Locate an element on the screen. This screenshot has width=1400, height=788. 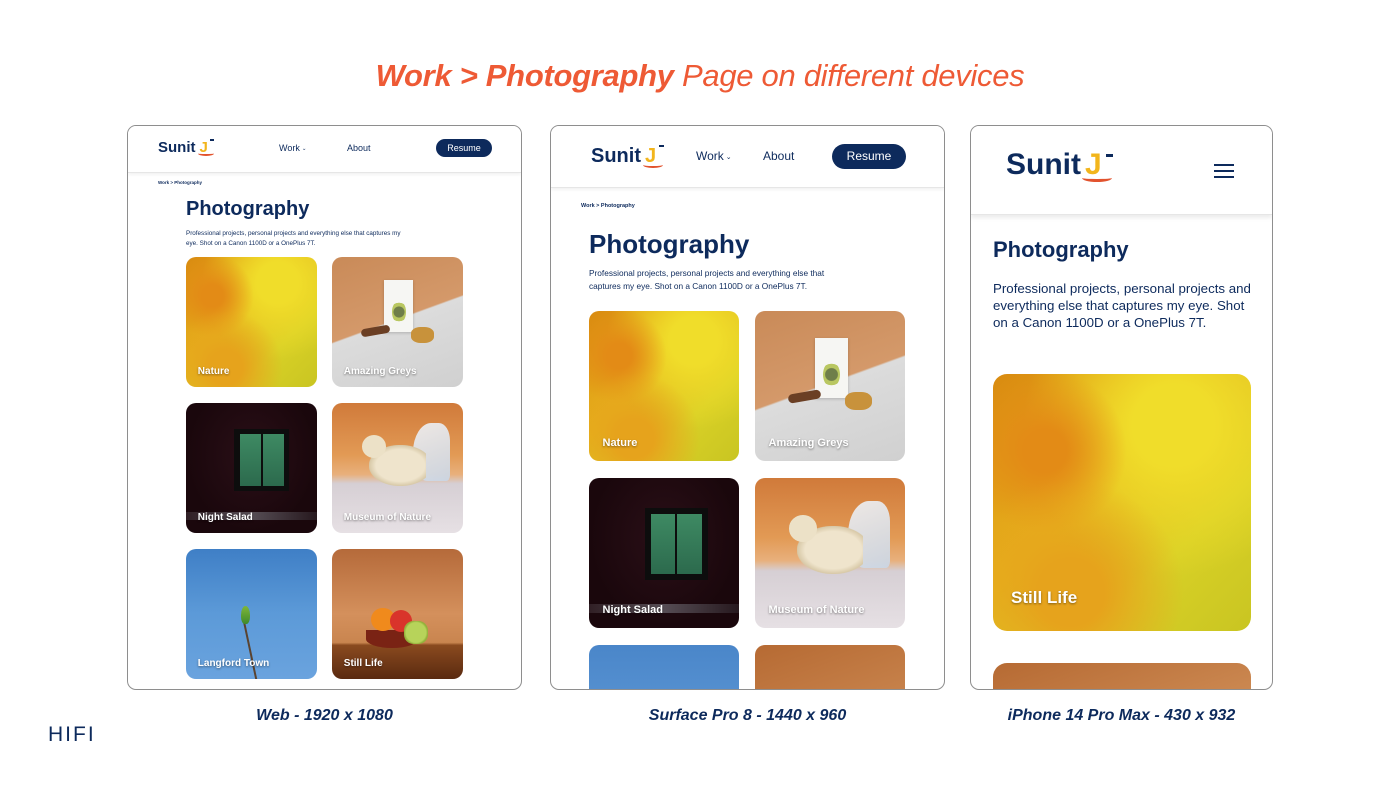
caption-surface: Surface Pro 8 - 1440 x 960 is located at coordinates (747, 715).